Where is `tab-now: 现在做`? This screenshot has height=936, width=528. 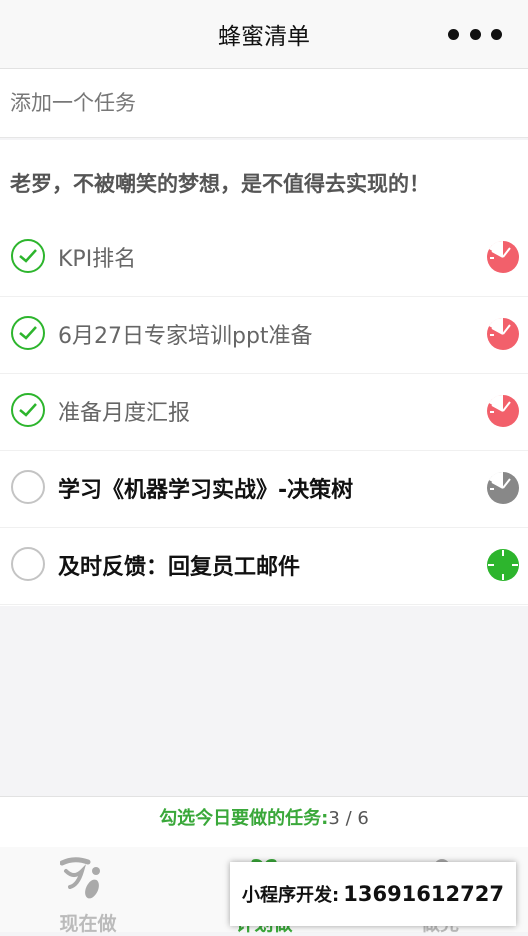 tab-now: 现在做 is located at coordinates (88, 891).